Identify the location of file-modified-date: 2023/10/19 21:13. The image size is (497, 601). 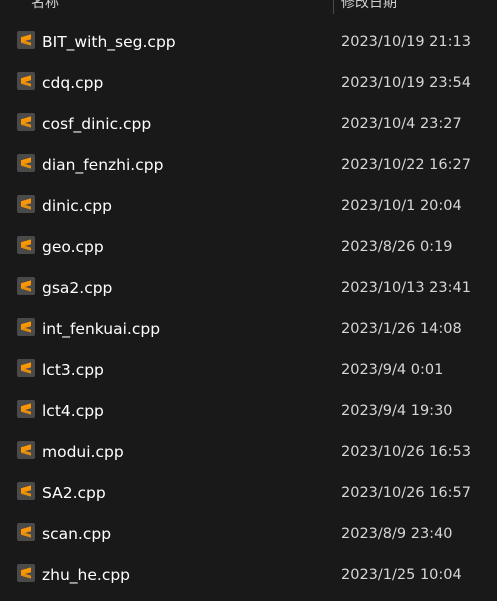
(406, 42).